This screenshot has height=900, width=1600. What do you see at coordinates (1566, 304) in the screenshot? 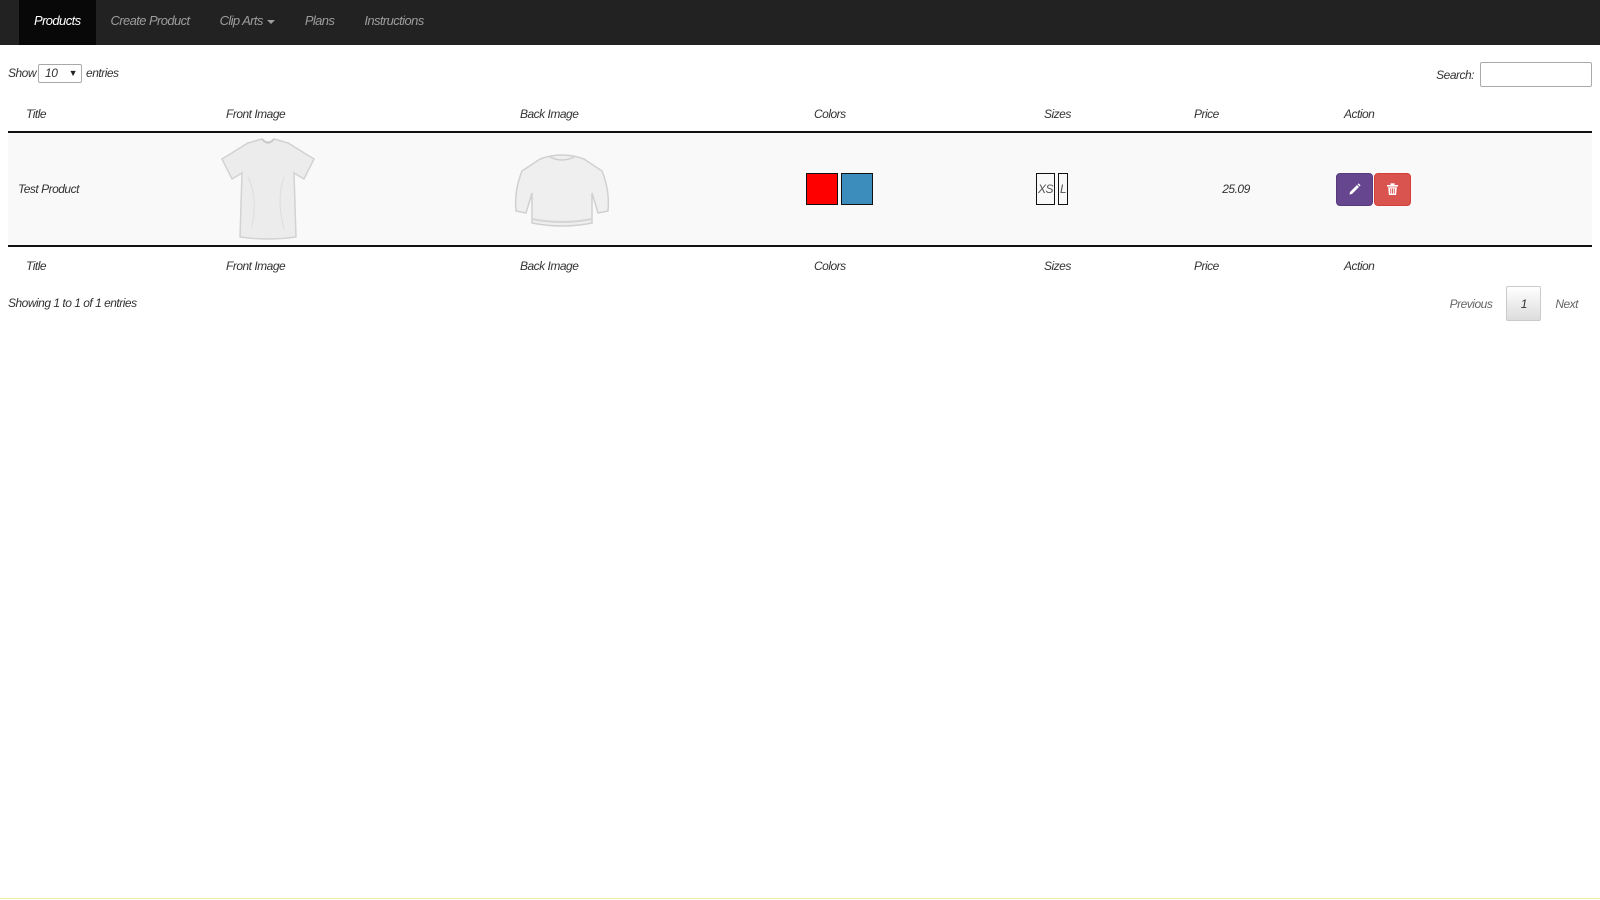
I see `next-button: Next` at bounding box center [1566, 304].